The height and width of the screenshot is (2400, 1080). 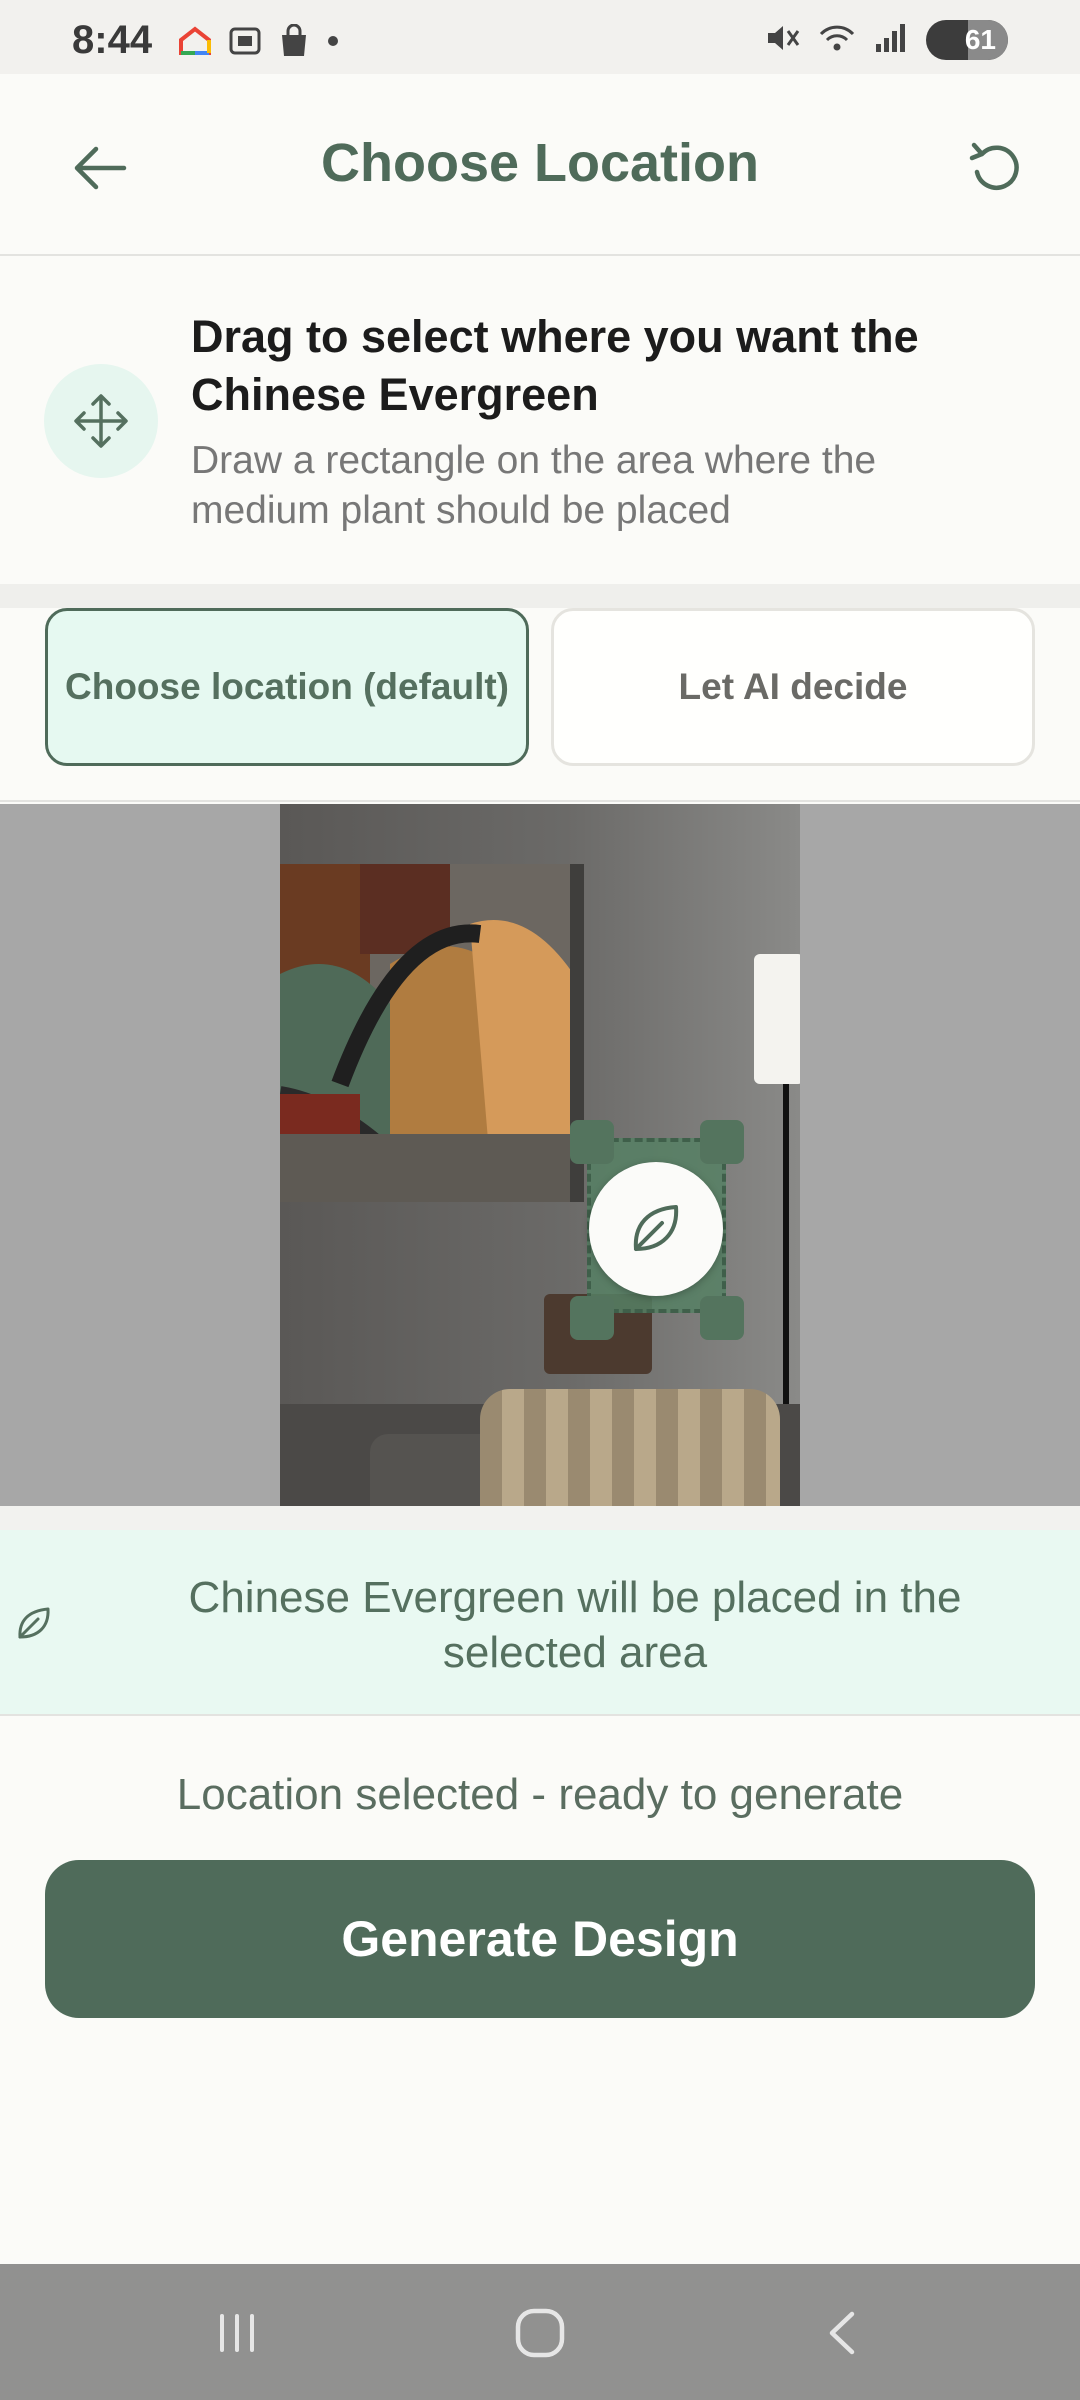 I want to click on signal-icon, so click(x=891, y=40).